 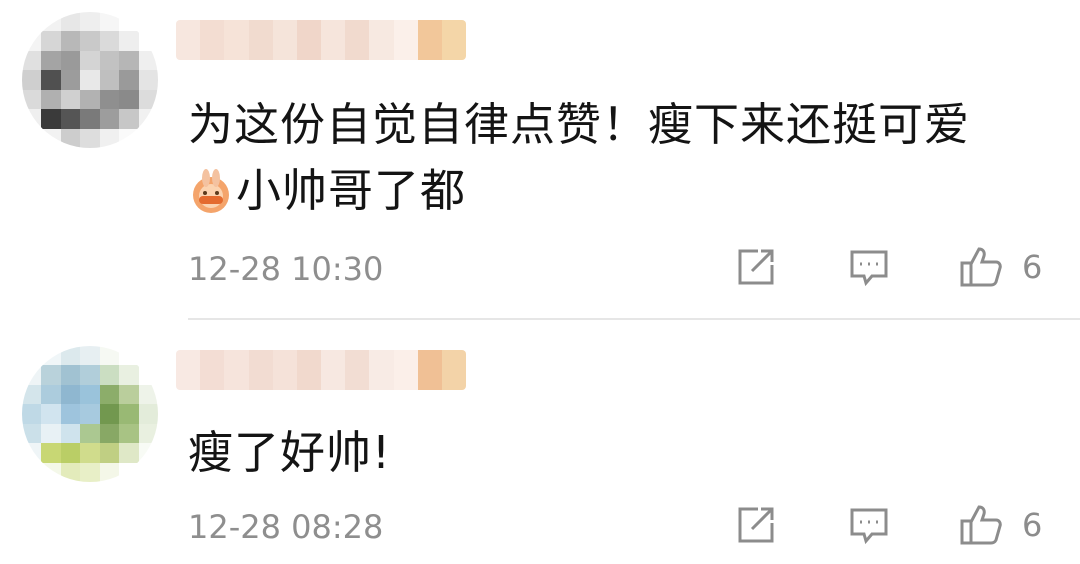 What do you see at coordinates (604, 453) in the screenshot?
I see `comment-text: 瘦了好帅!` at bounding box center [604, 453].